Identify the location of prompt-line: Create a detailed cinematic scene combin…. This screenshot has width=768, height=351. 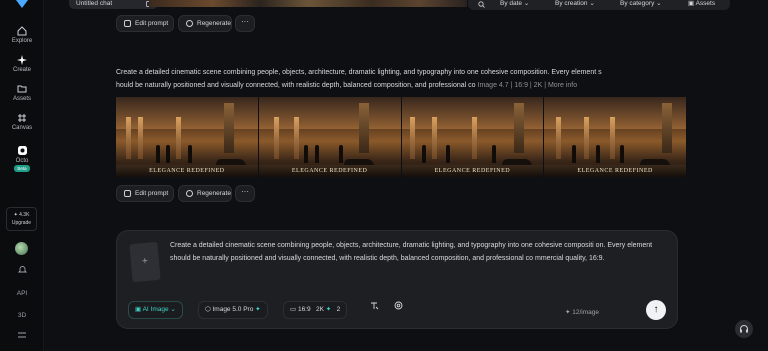
(359, 72).